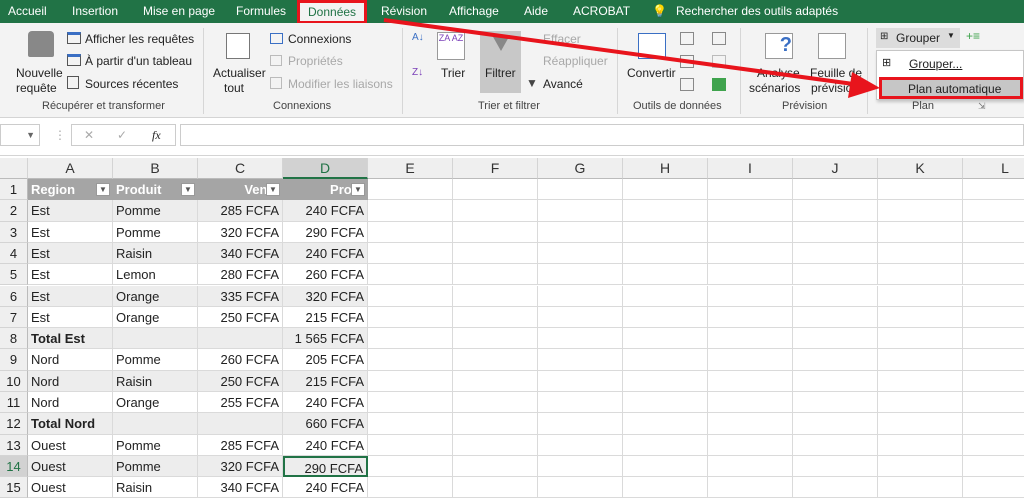 This screenshot has width=1024, height=498. What do you see at coordinates (474, 11) in the screenshot?
I see `tab-affichage: Affichage` at bounding box center [474, 11].